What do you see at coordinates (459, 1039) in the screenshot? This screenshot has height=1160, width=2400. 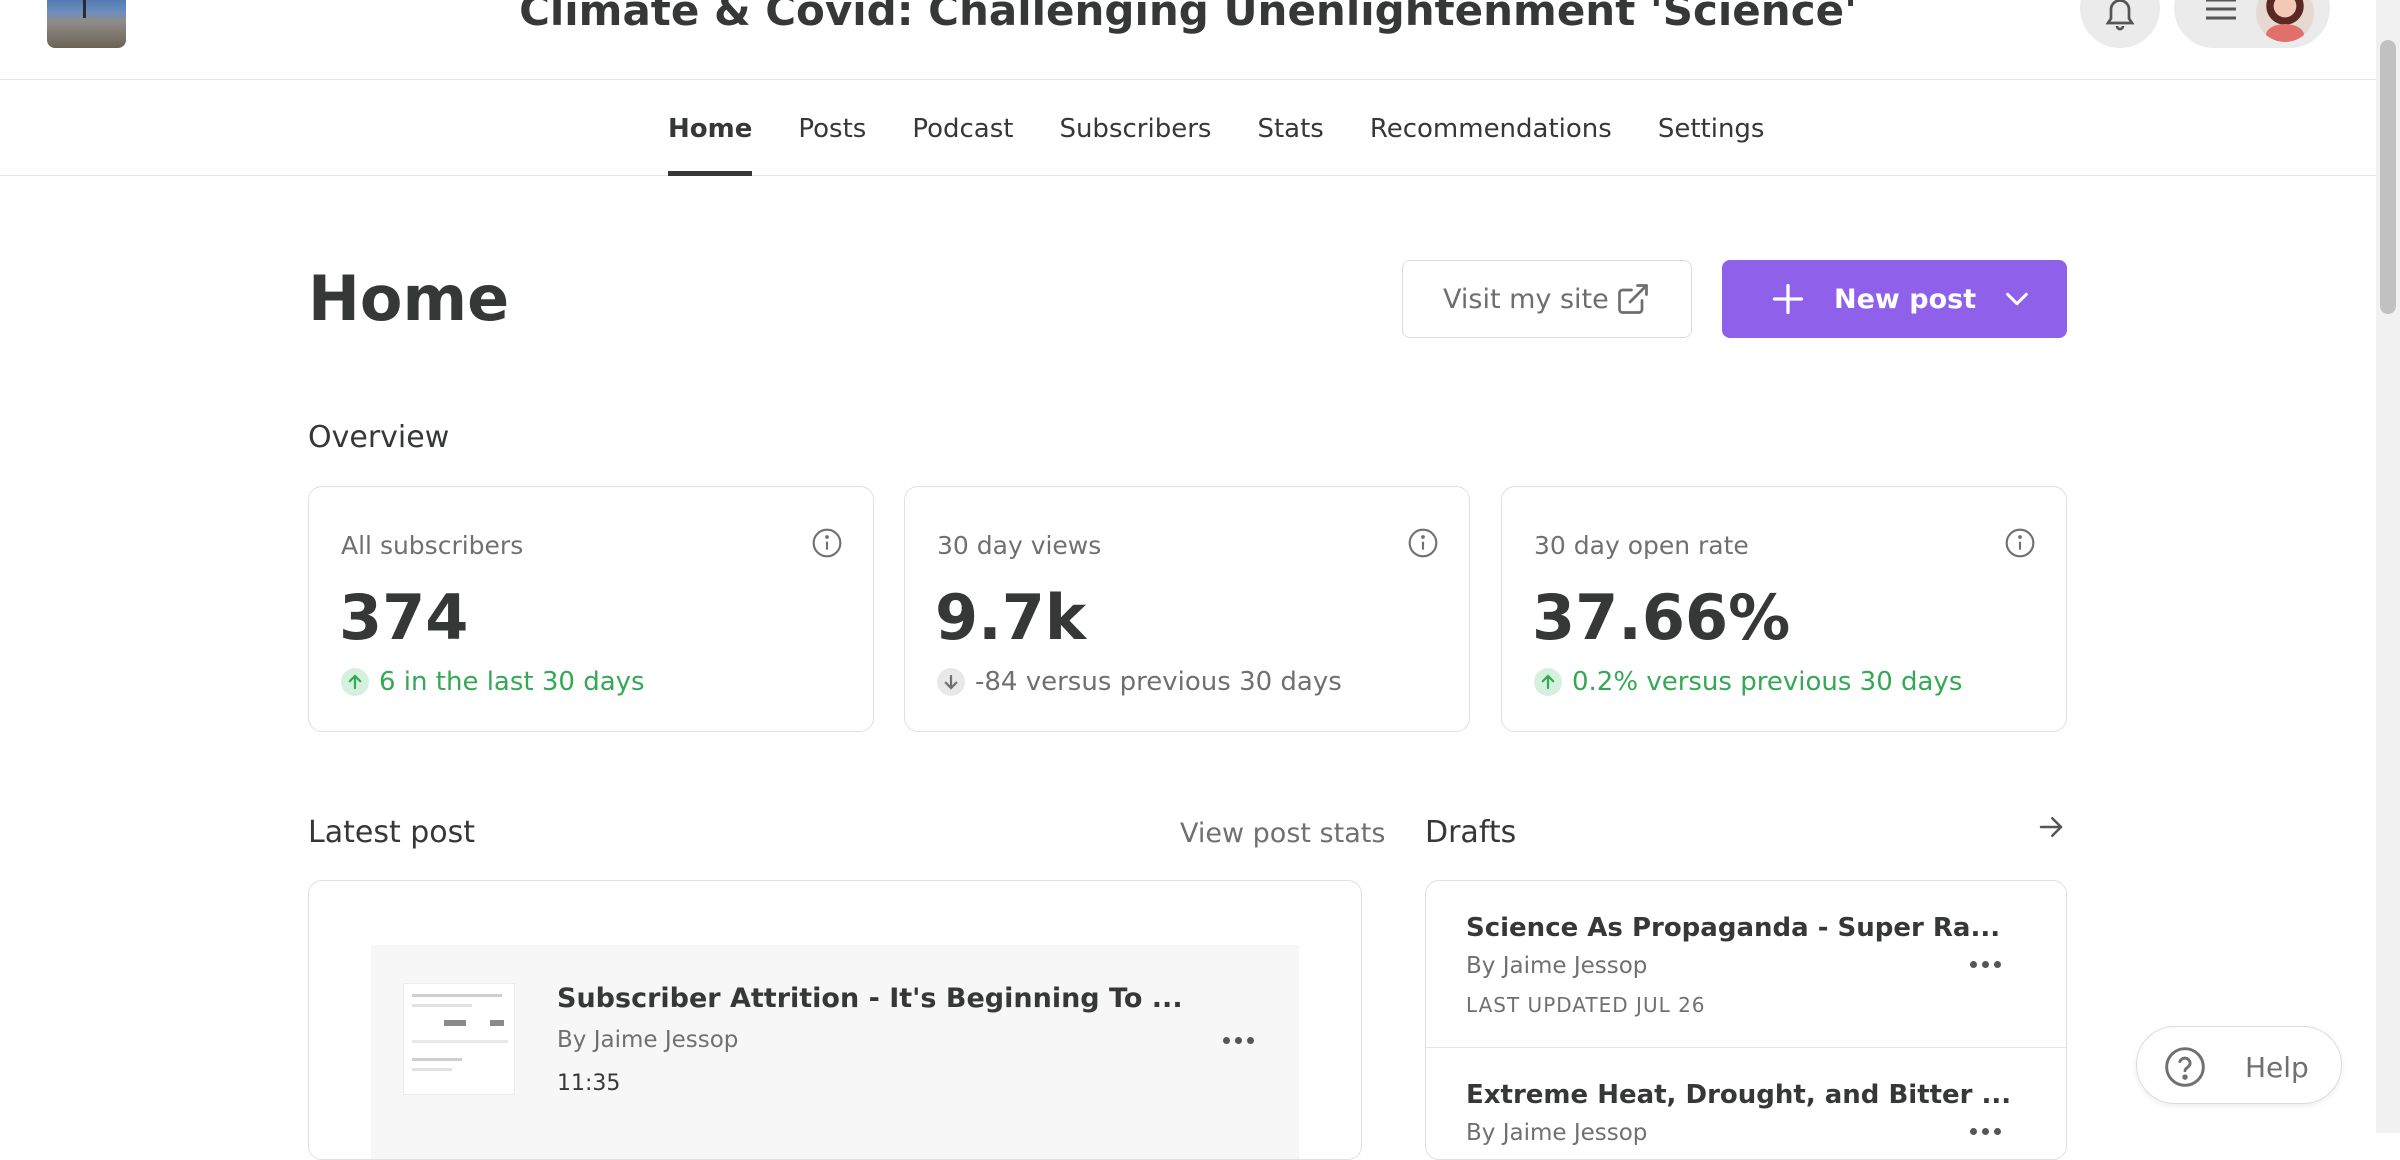 I see `post-thumbnail` at bounding box center [459, 1039].